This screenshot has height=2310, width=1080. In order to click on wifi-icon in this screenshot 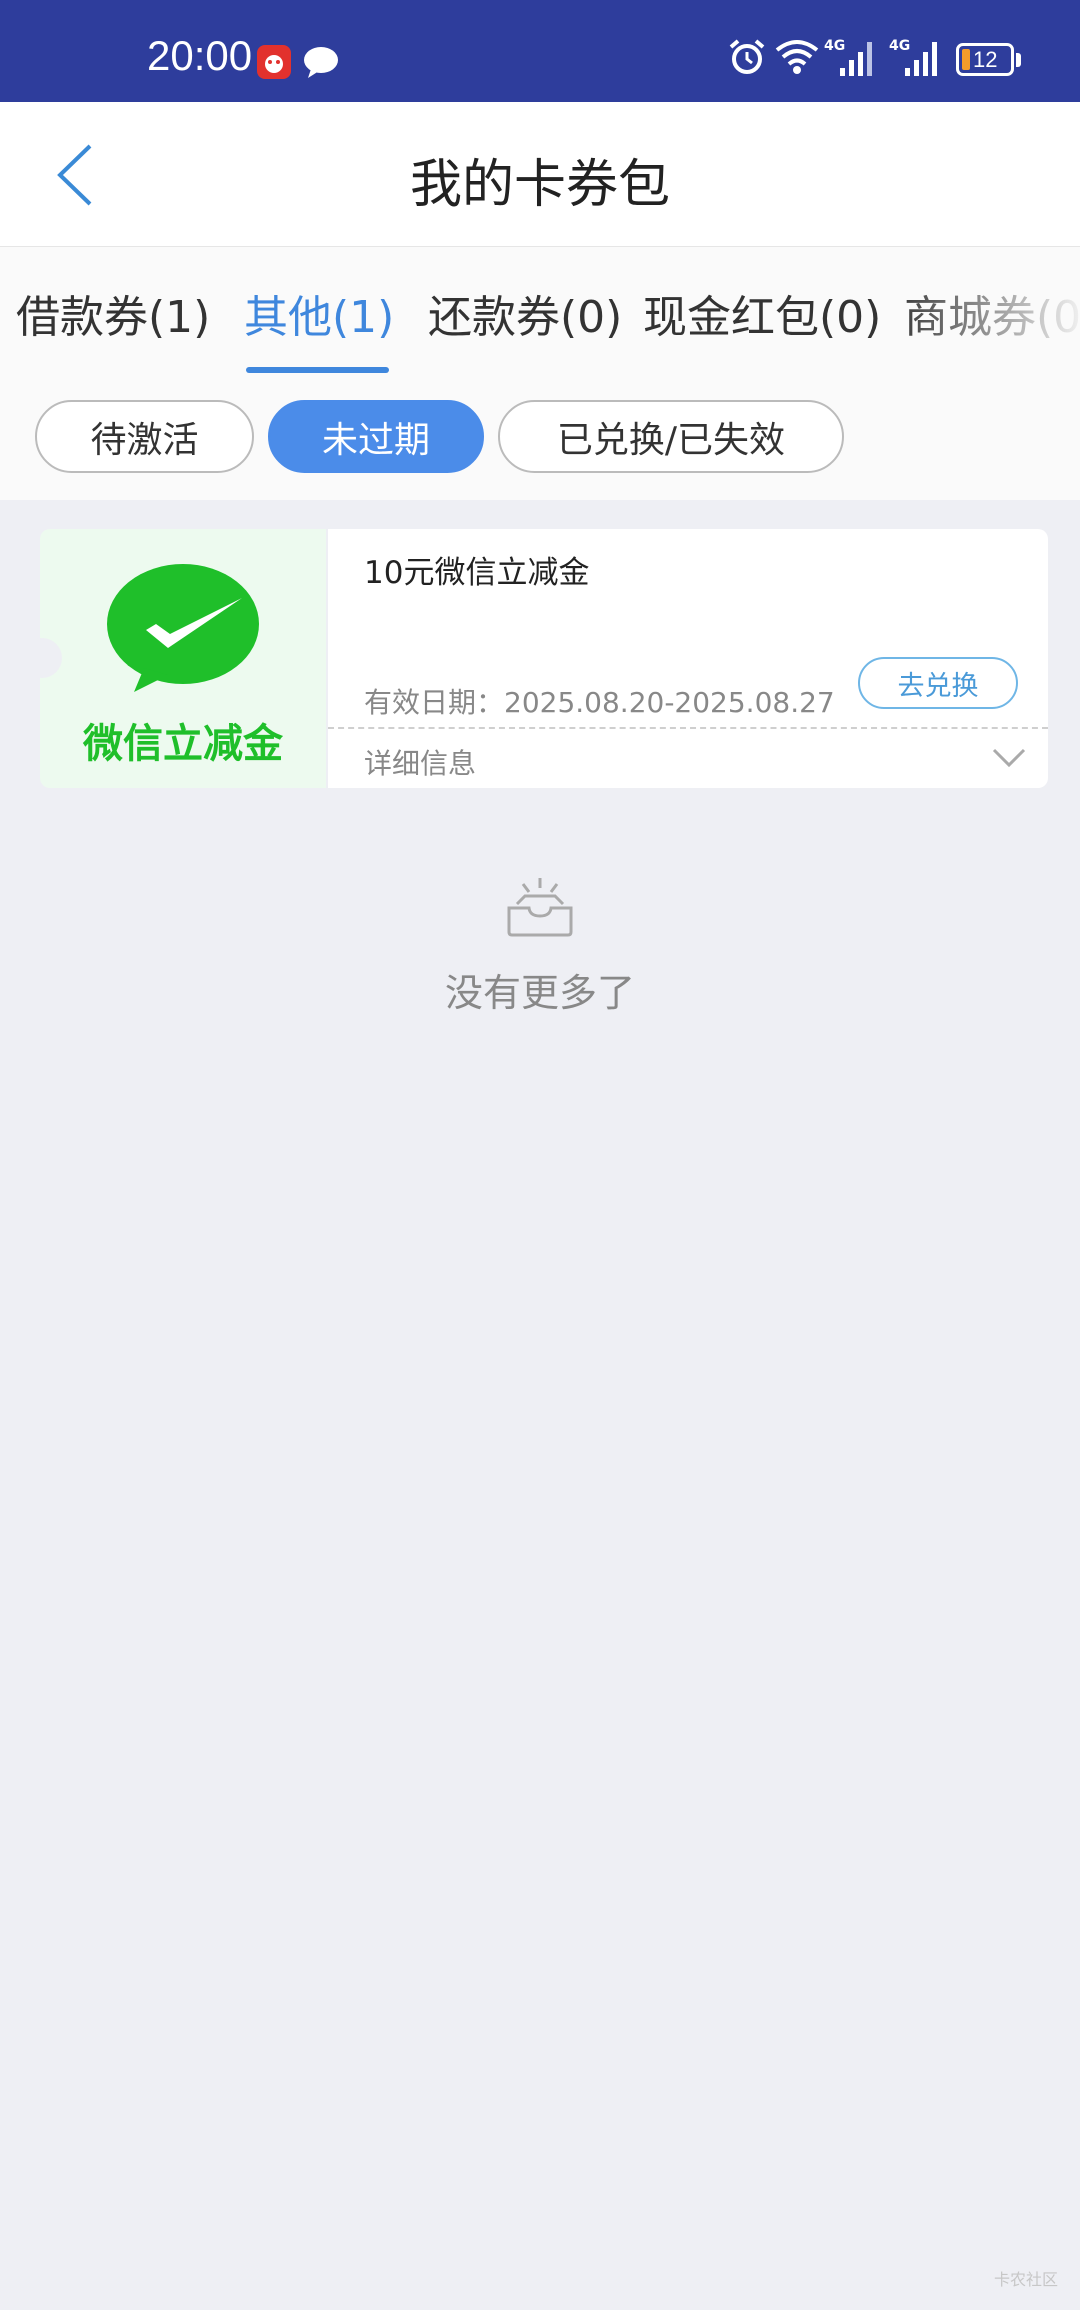, I will do `click(797, 57)`.